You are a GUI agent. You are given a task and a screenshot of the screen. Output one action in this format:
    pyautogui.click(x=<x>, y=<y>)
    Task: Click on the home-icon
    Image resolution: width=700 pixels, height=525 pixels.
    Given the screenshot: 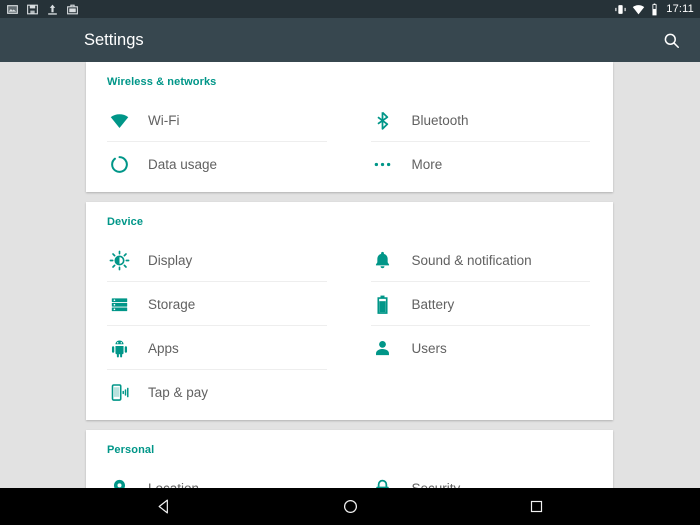 What is the action you would take?
    pyautogui.click(x=350, y=506)
    